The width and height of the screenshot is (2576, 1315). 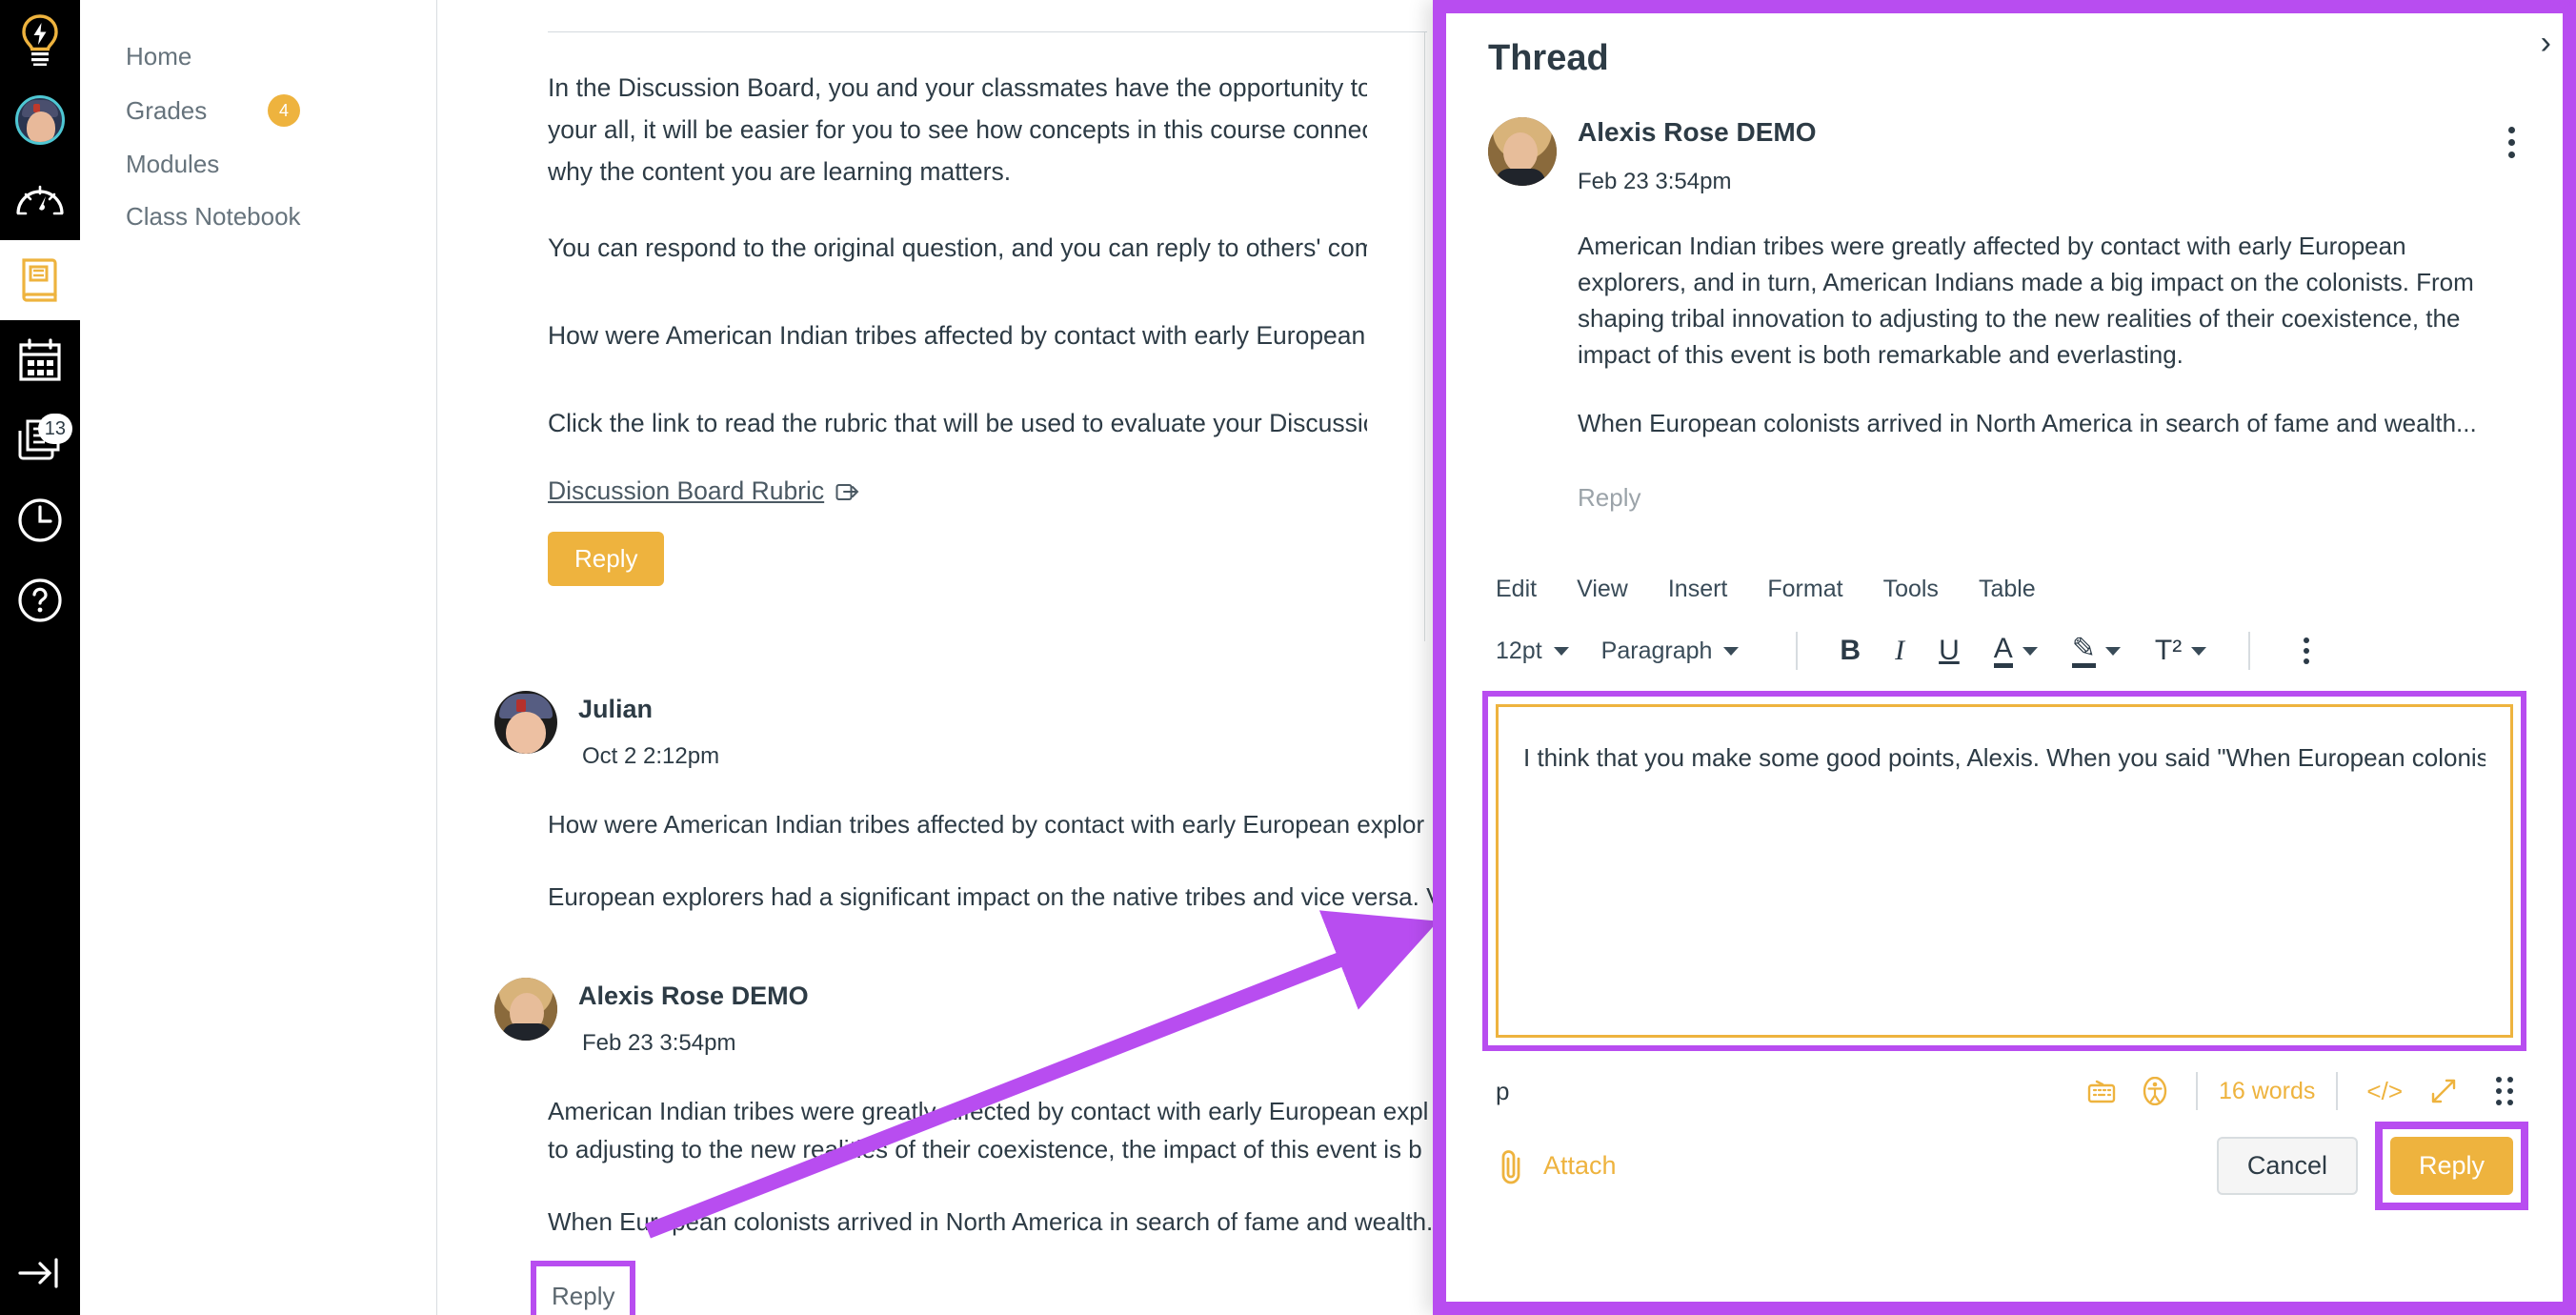 I want to click on rce-menu-insert: Insert, so click(x=1698, y=589).